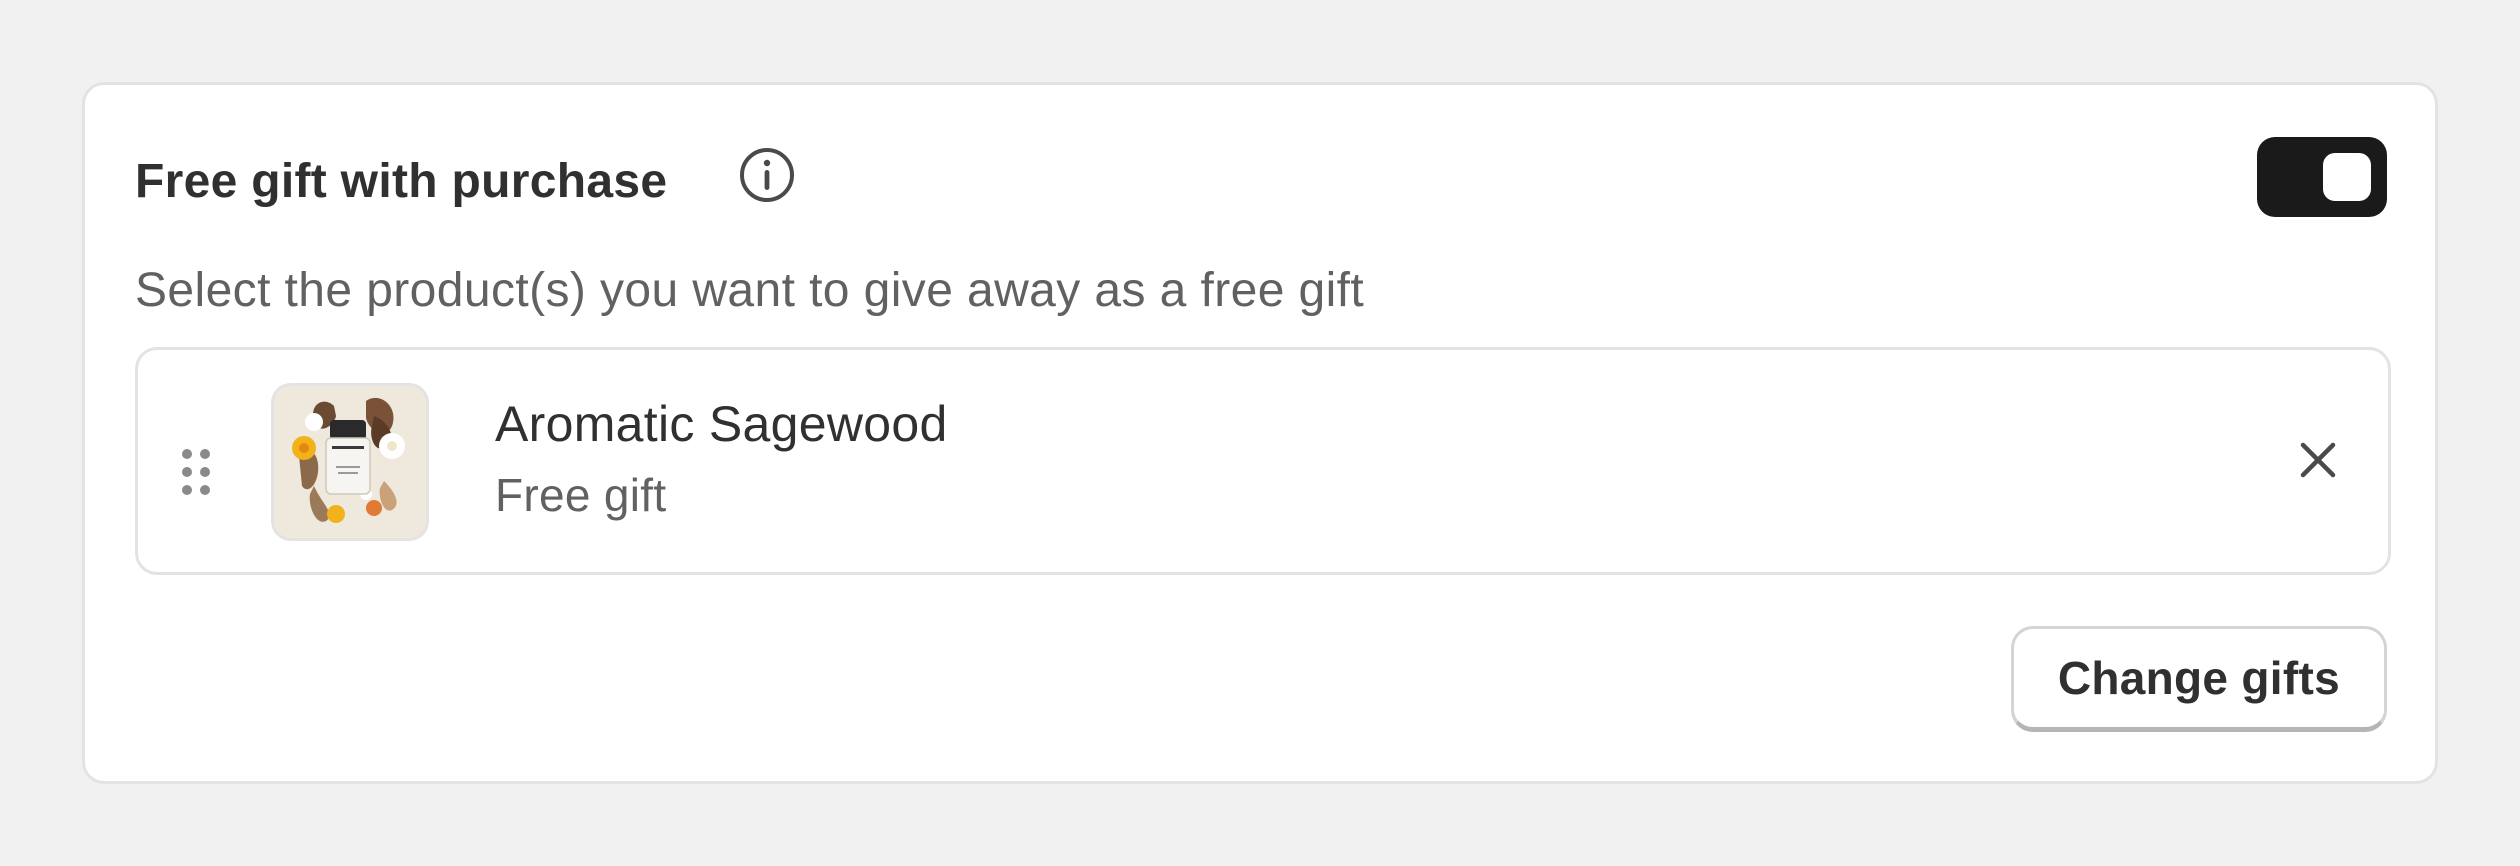 The image size is (2520, 866). Describe the element at coordinates (350, 462) in the screenshot. I see `product-thumbnail` at that location.